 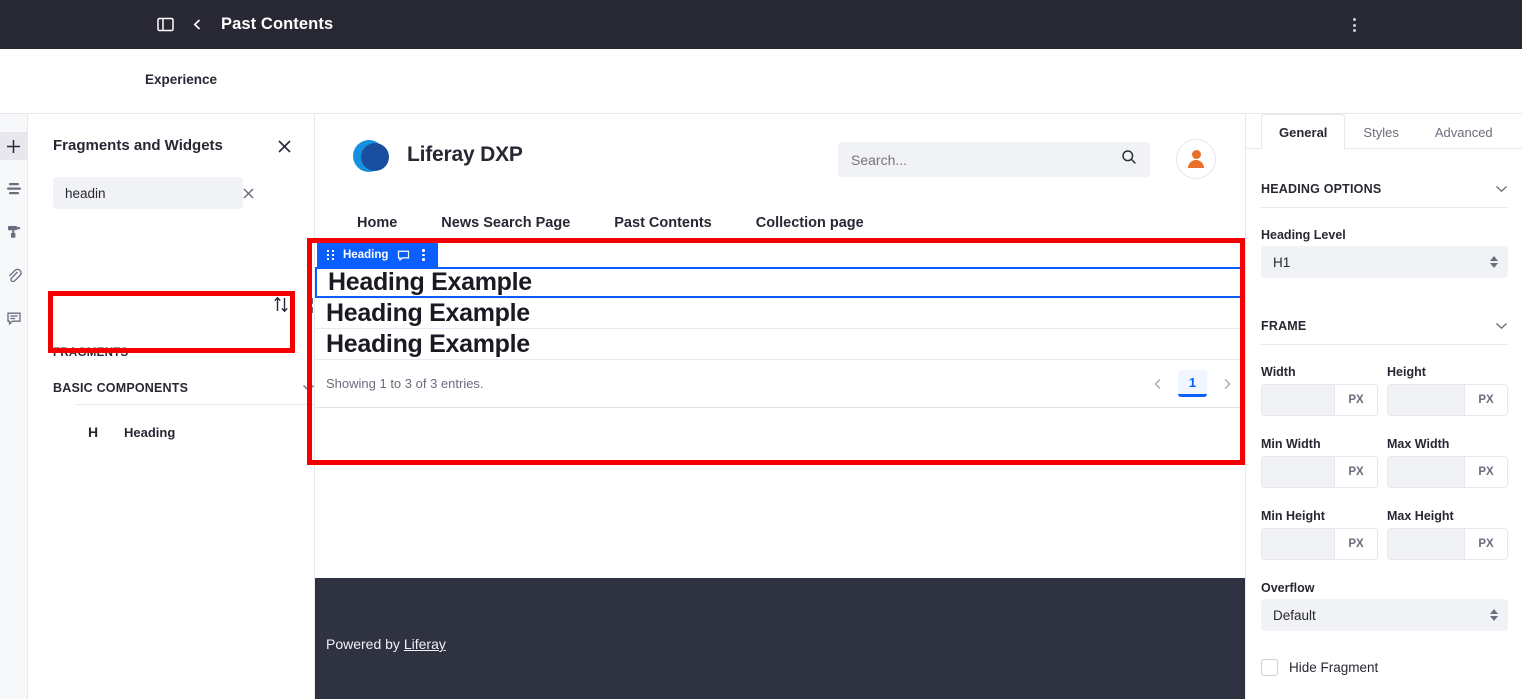 I want to click on top-bar-kebab-icon, so click(x=1354, y=25).